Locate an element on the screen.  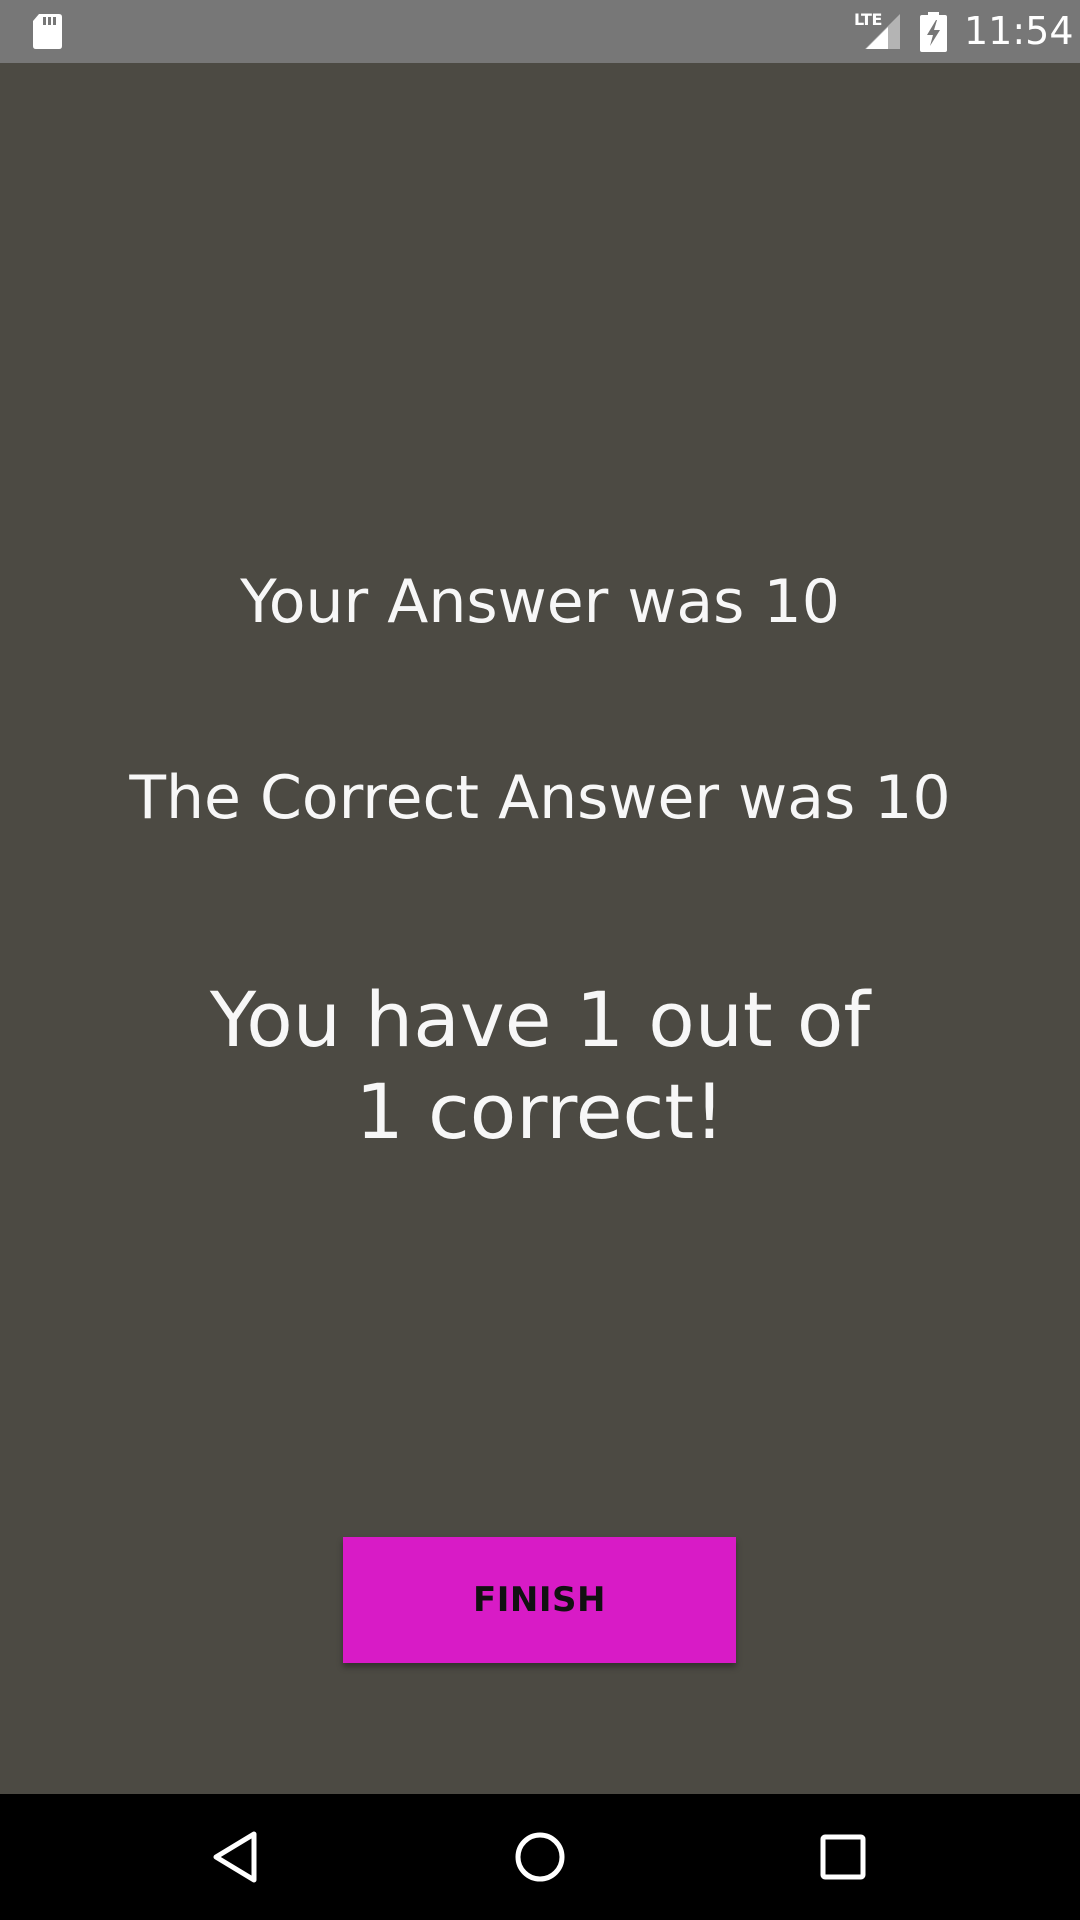
finish-button-label: FINISH is located at coordinates (539, 1600).